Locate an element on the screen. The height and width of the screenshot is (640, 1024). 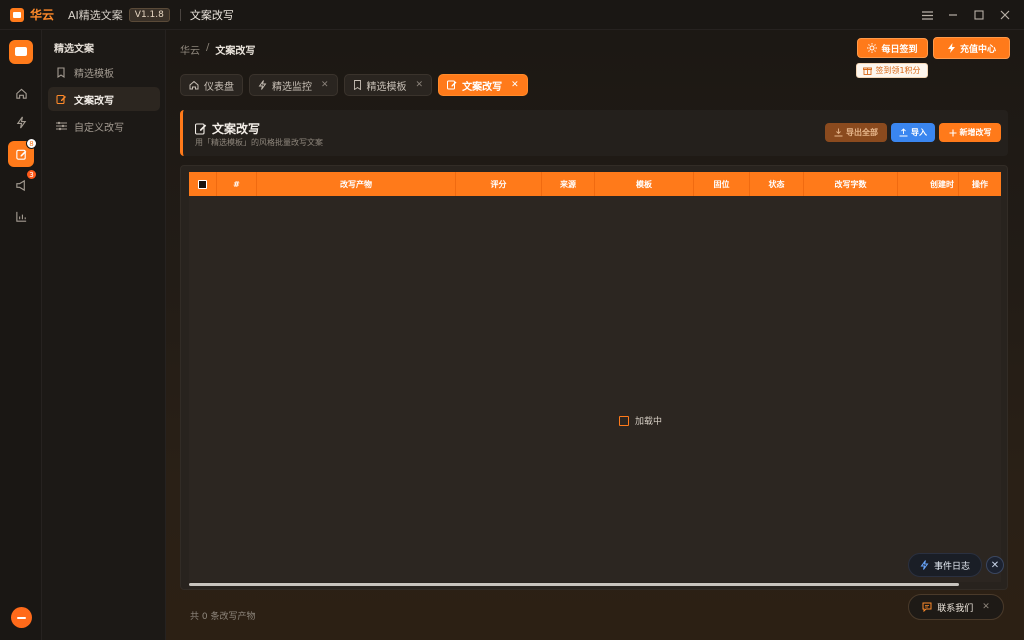
subnav-title: 精选文案 is located at coordinates (74, 49).